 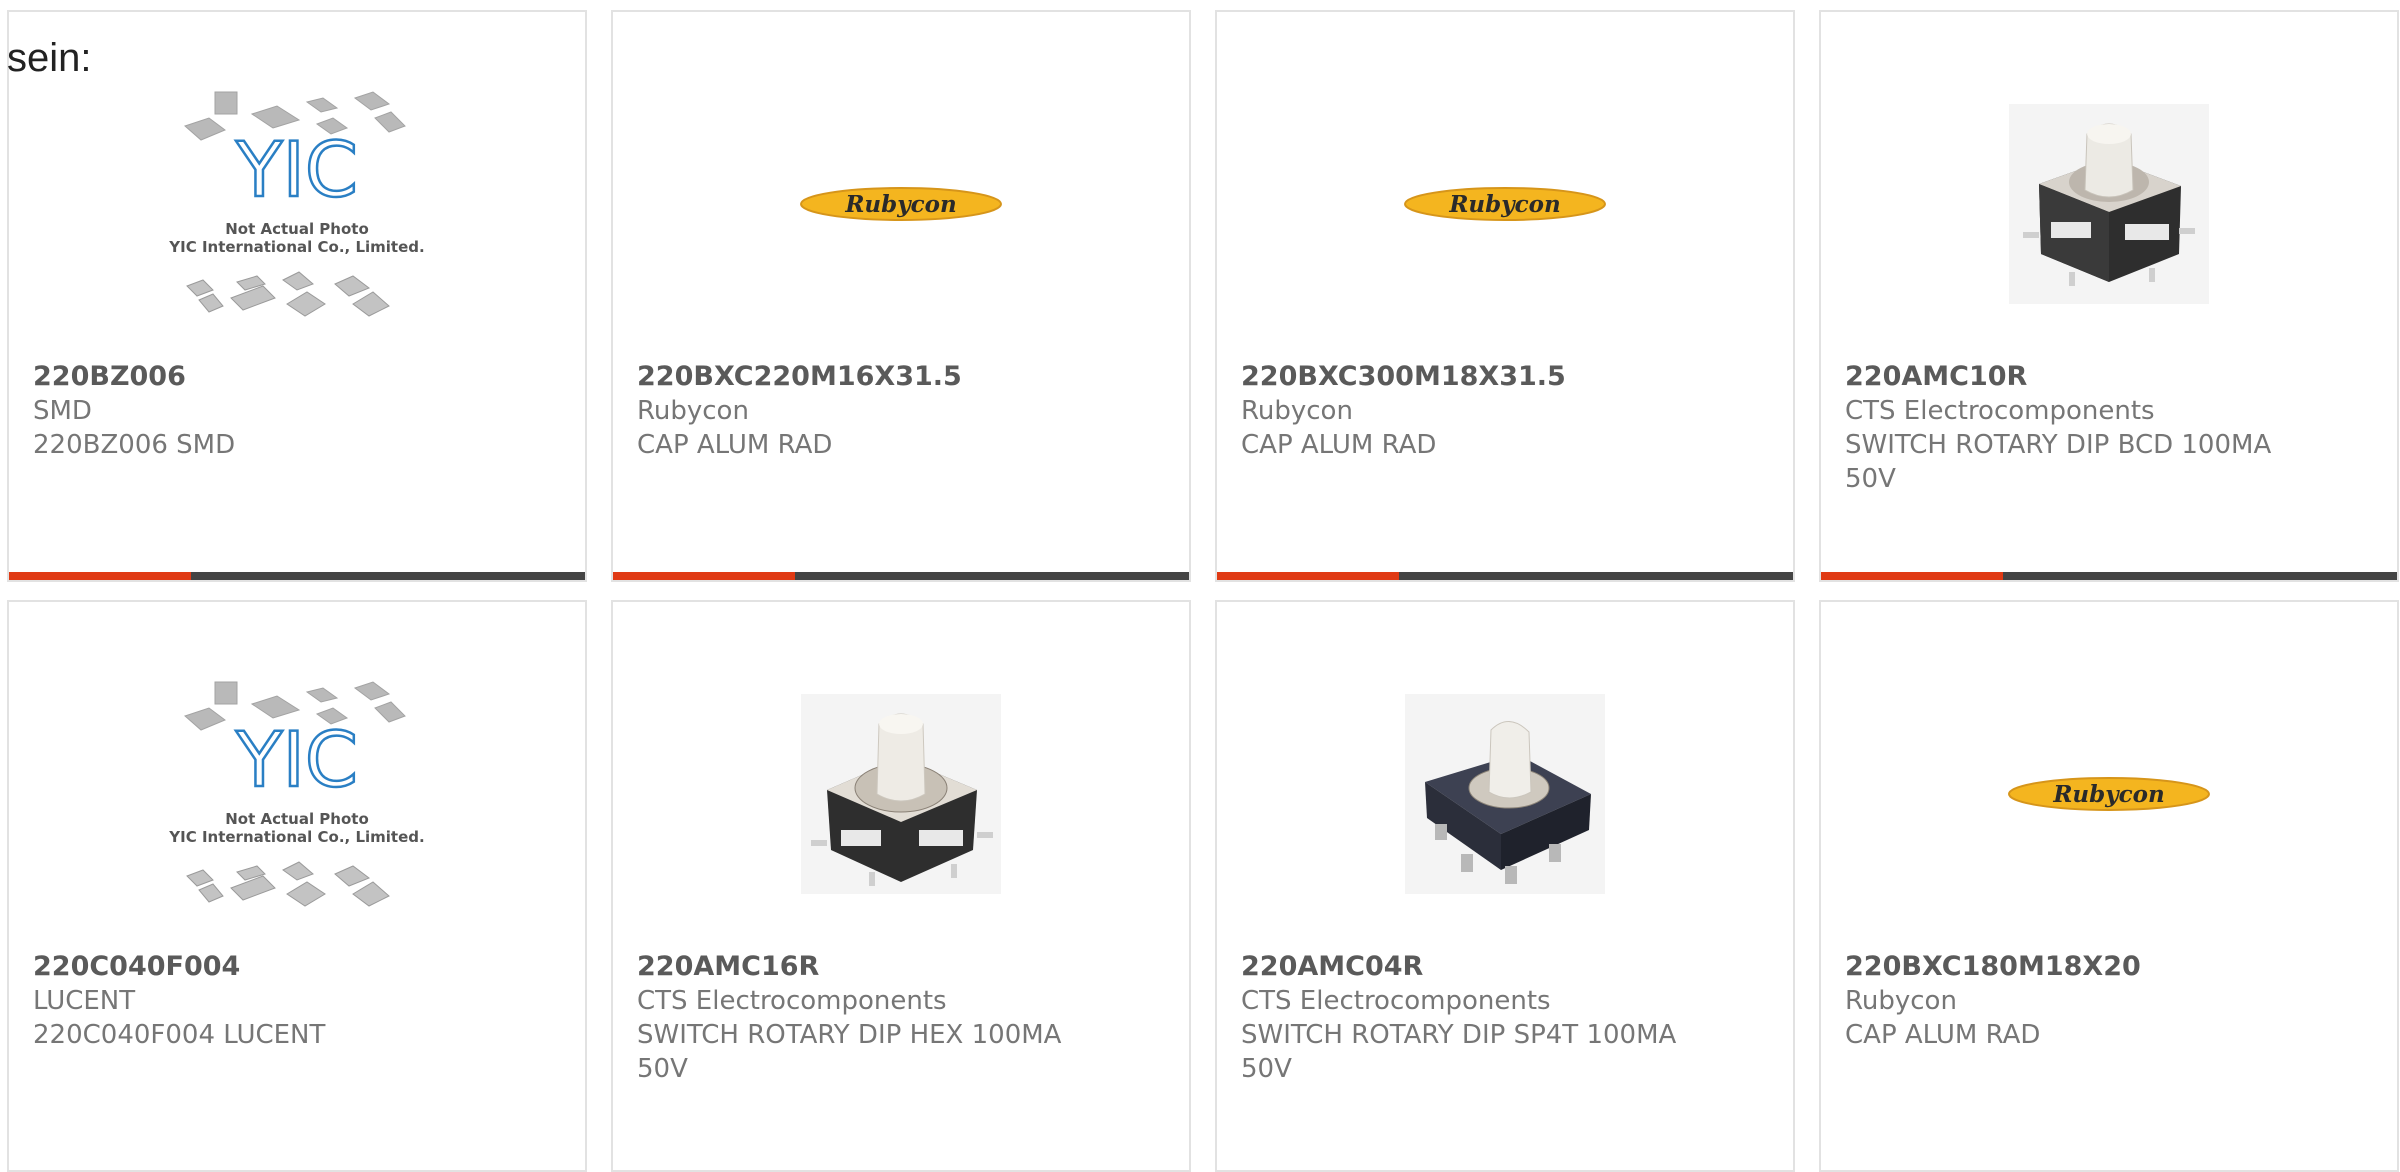 What do you see at coordinates (1505, 794) in the screenshot?
I see `rotary-switch-dark-icon` at bounding box center [1505, 794].